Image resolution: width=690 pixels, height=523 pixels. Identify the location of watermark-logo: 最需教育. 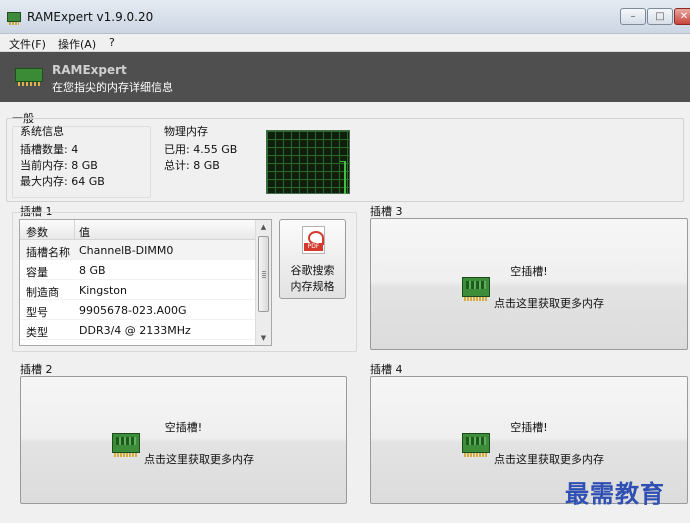
(615, 493).